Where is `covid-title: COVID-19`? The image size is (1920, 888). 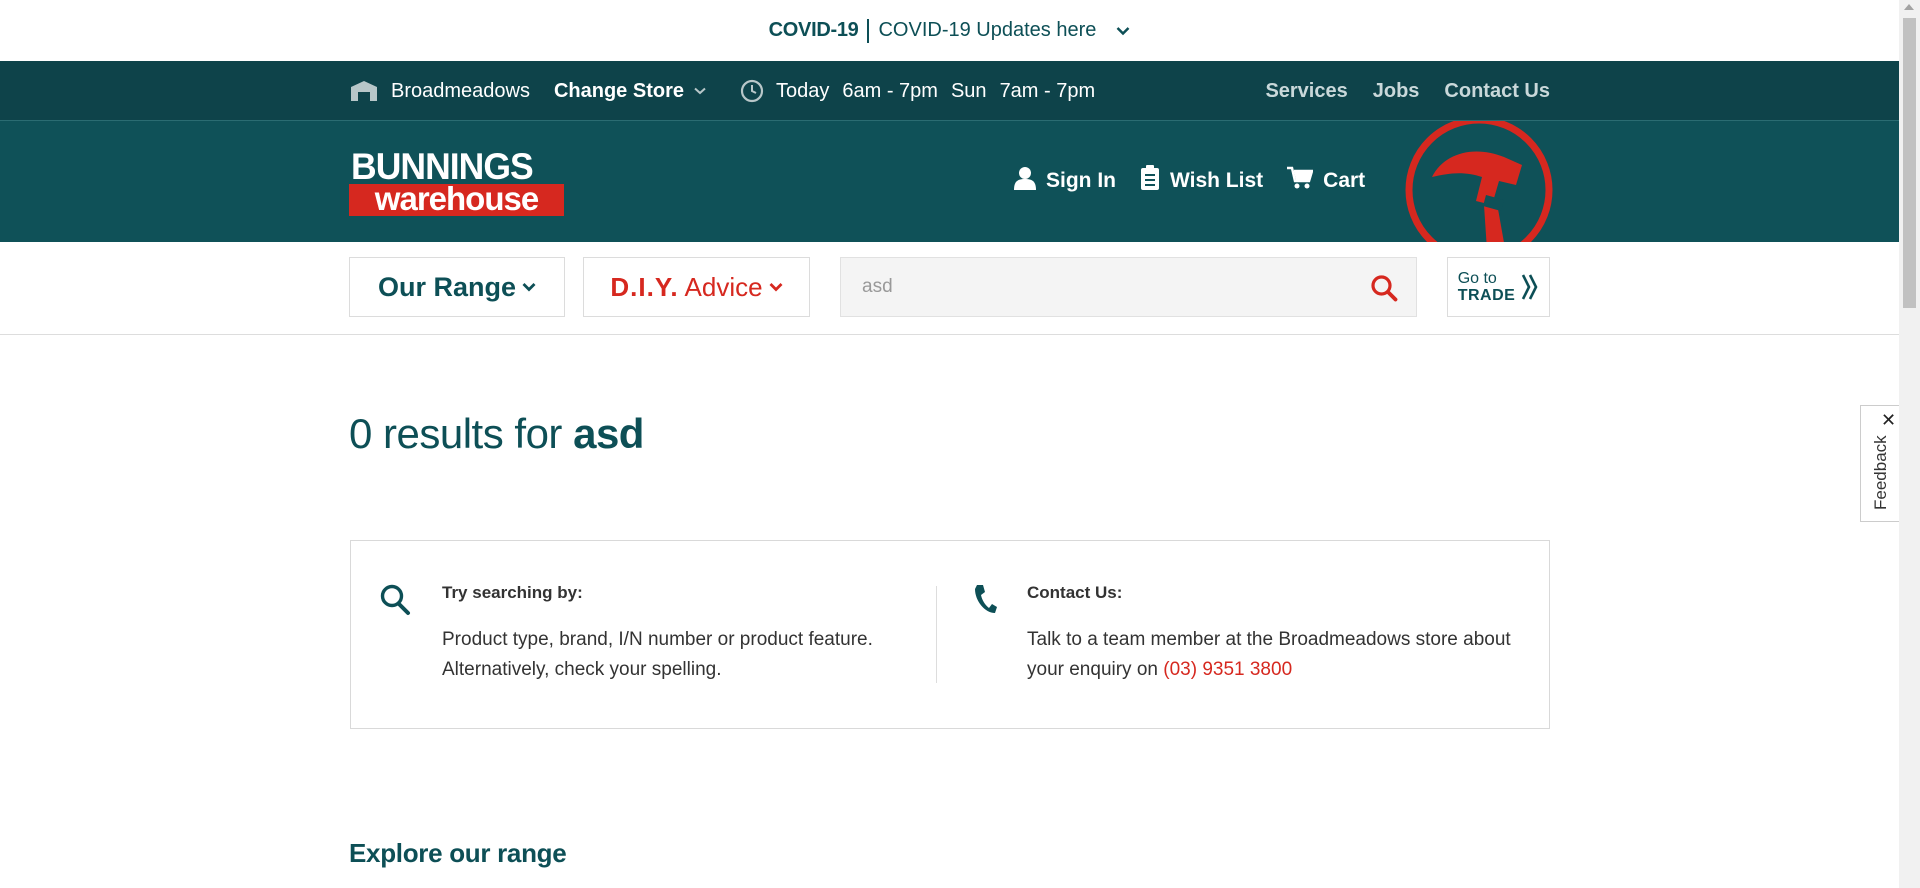
covid-title: COVID-19 is located at coordinates (813, 30).